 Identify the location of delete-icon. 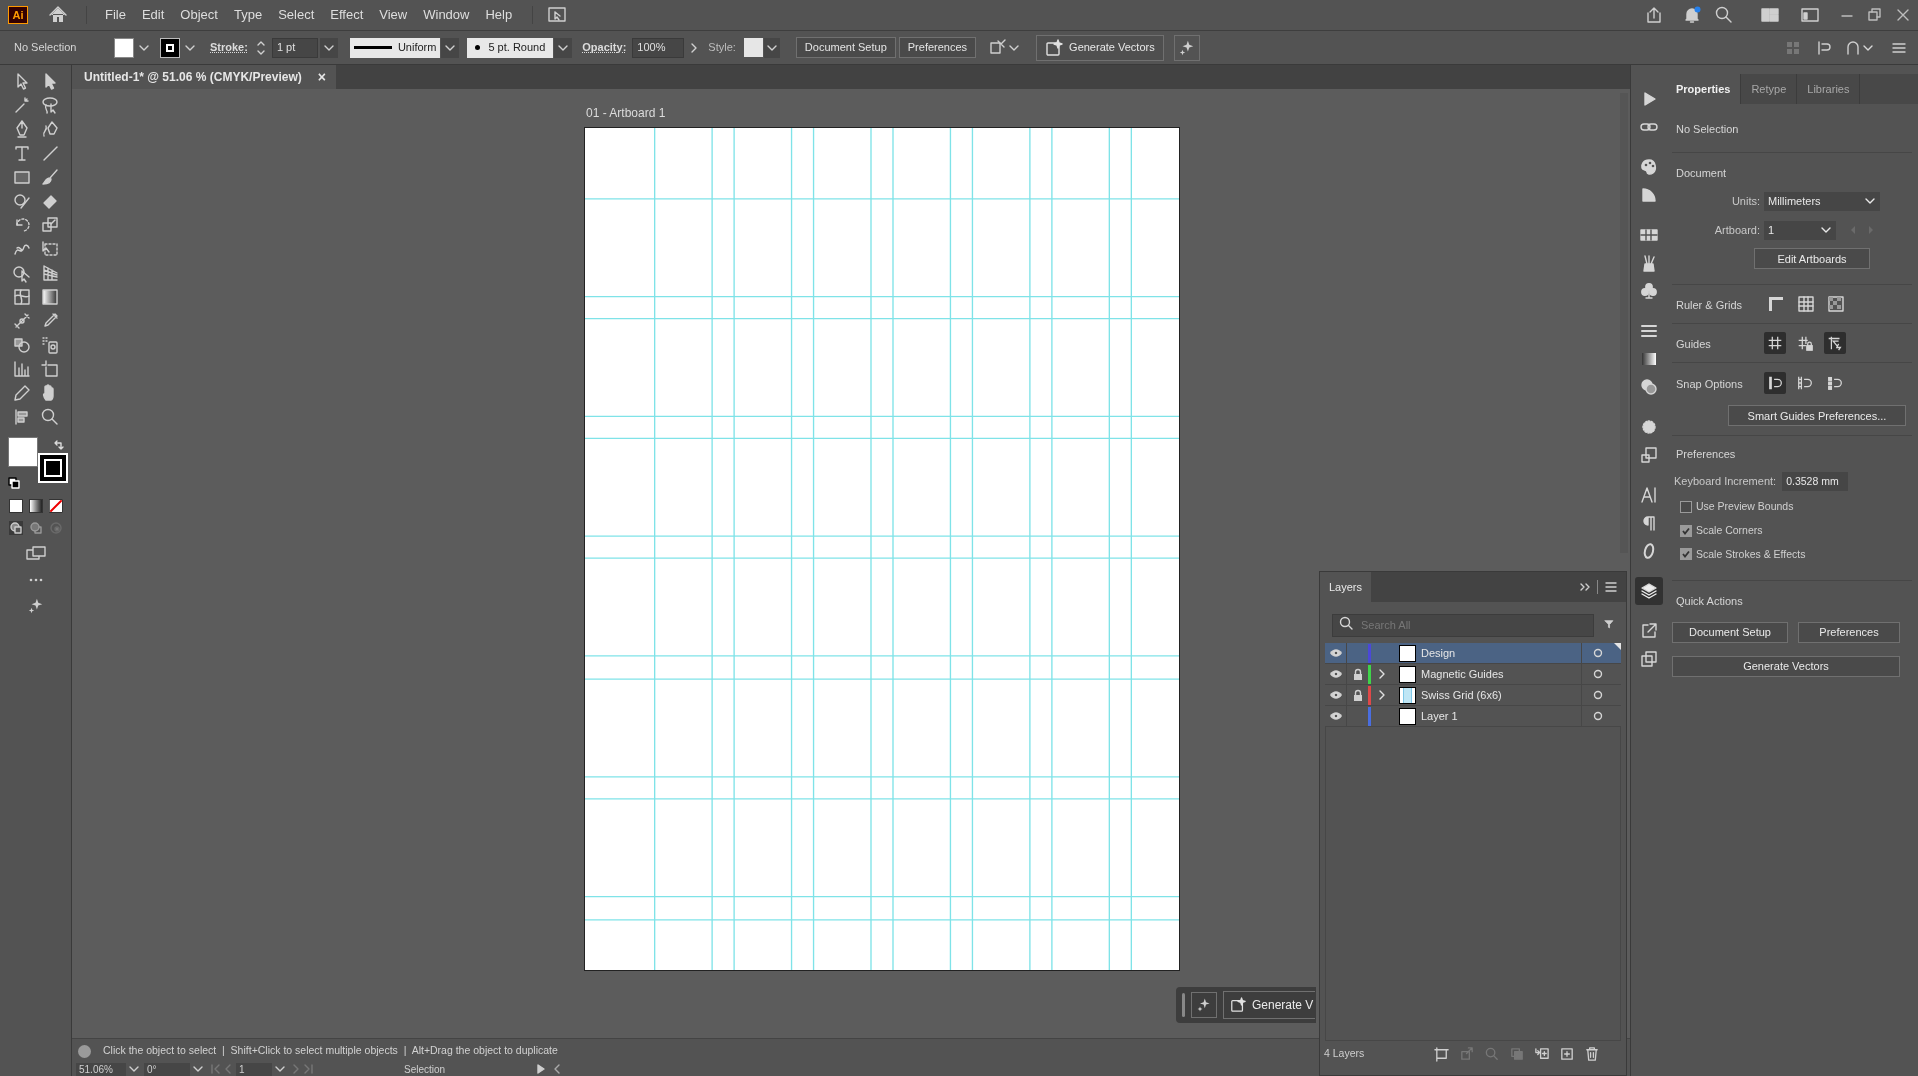
(1592, 1054).